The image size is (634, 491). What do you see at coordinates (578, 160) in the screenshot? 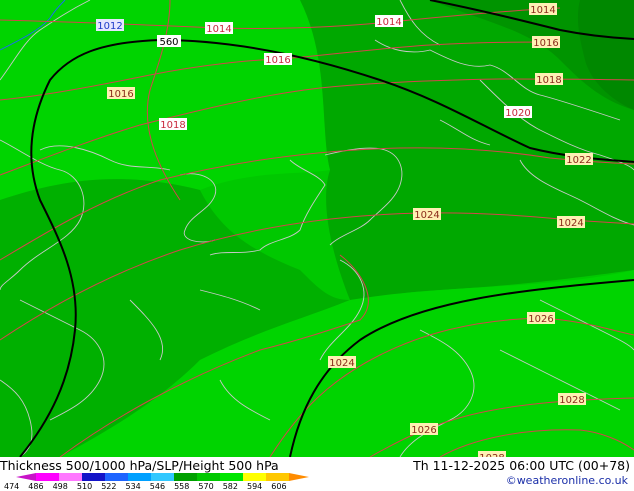
I see `isobar-label: 1022` at bounding box center [578, 160].